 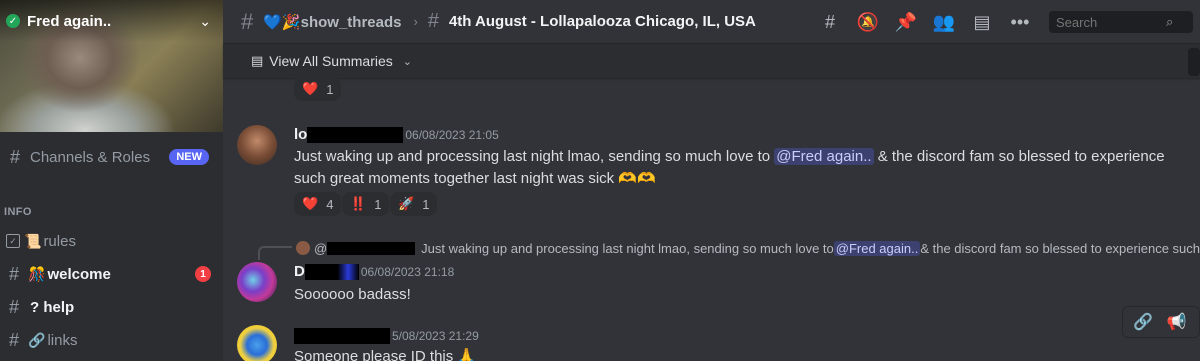 I want to click on channel-emoji: 📜, so click(x=33, y=240).